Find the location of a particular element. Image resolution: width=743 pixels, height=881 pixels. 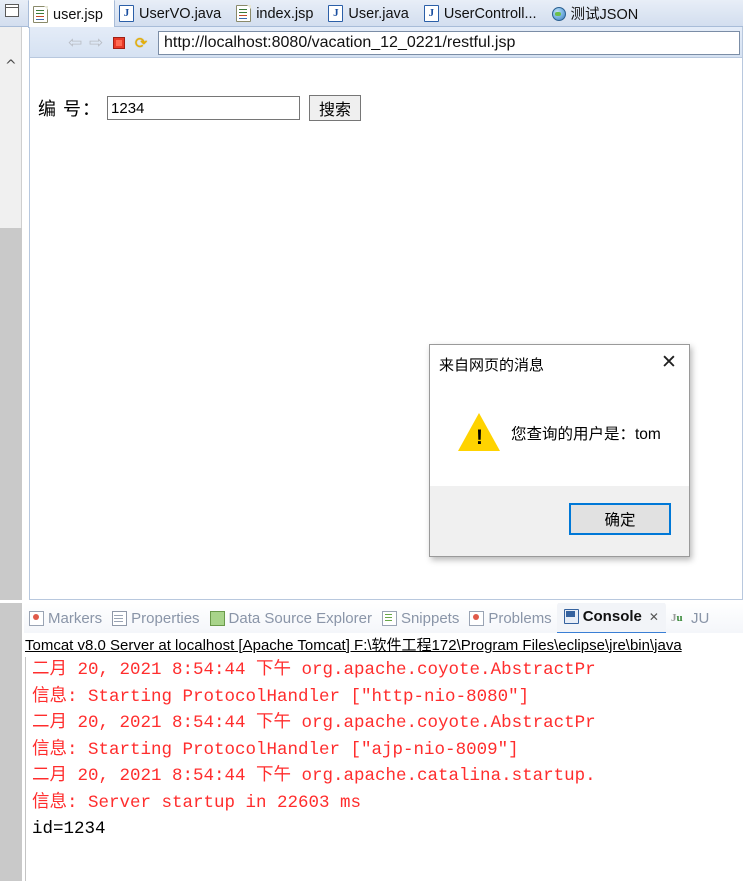

bottom-left-strip is located at coordinates (11, 742).